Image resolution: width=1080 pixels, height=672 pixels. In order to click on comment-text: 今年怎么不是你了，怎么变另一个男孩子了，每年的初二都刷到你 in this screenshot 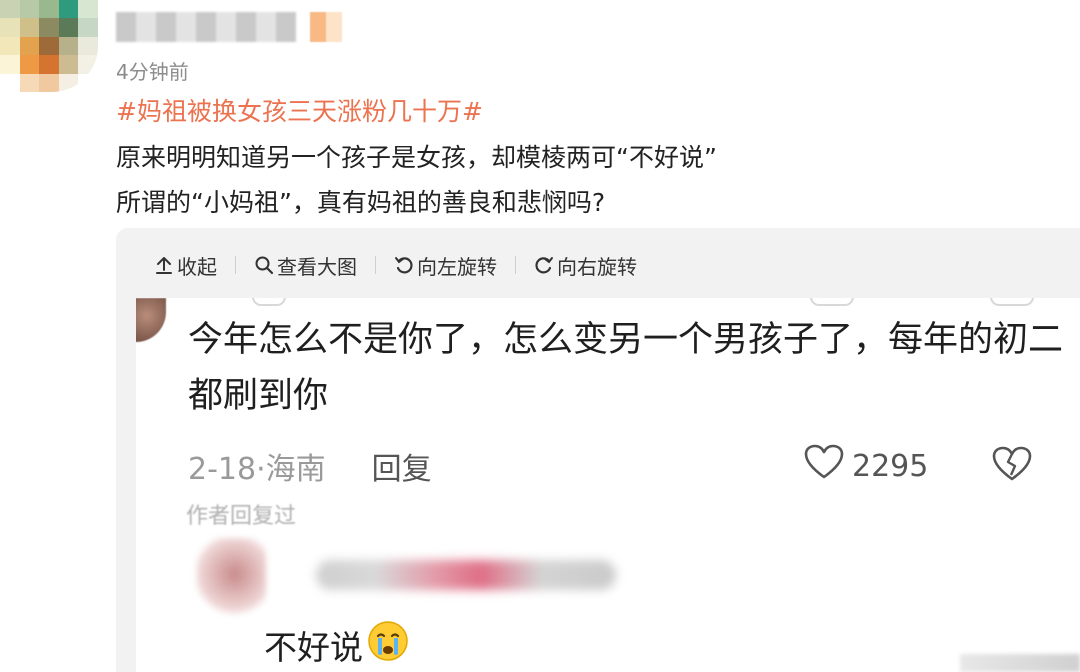, I will do `click(626, 368)`.